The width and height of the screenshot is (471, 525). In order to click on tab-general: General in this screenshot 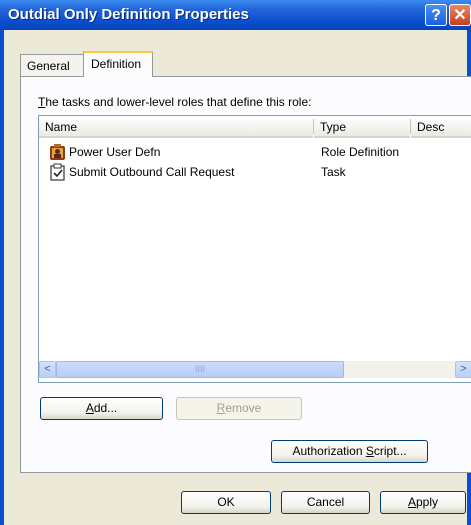, I will do `click(52, 65)`.